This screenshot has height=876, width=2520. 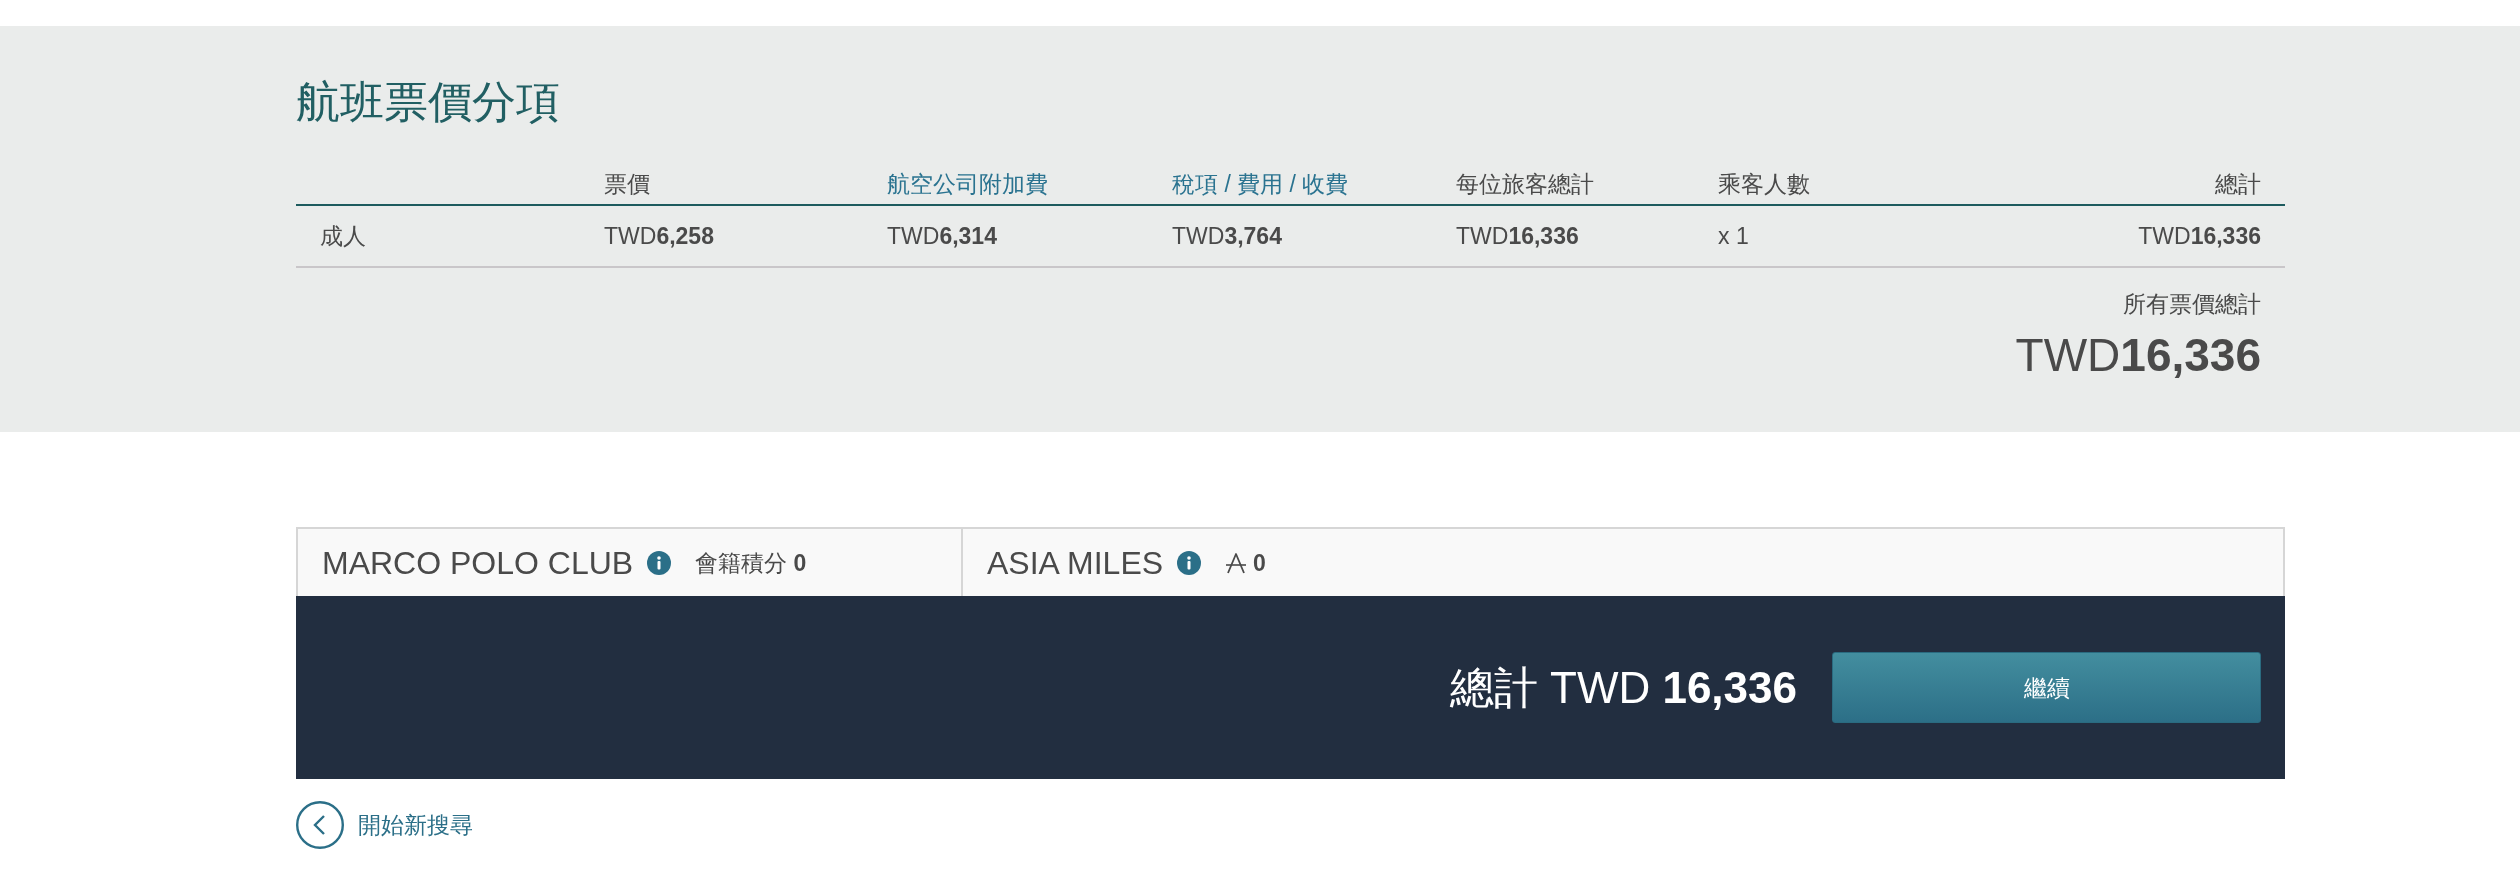 I want to click on column-header: 總計, so click(x=2238, y=184).